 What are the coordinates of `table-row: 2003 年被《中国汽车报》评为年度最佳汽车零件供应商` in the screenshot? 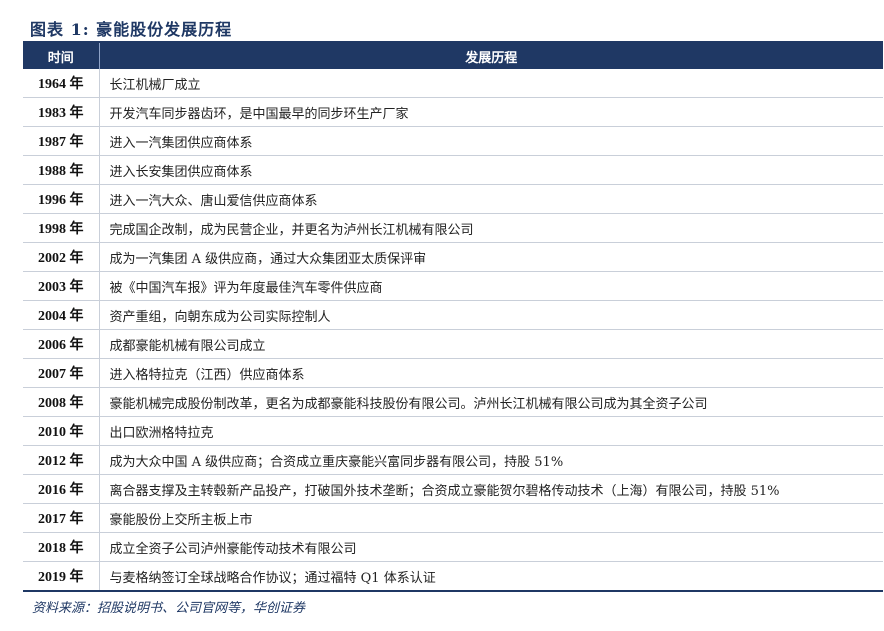 It's located at (453, 286).